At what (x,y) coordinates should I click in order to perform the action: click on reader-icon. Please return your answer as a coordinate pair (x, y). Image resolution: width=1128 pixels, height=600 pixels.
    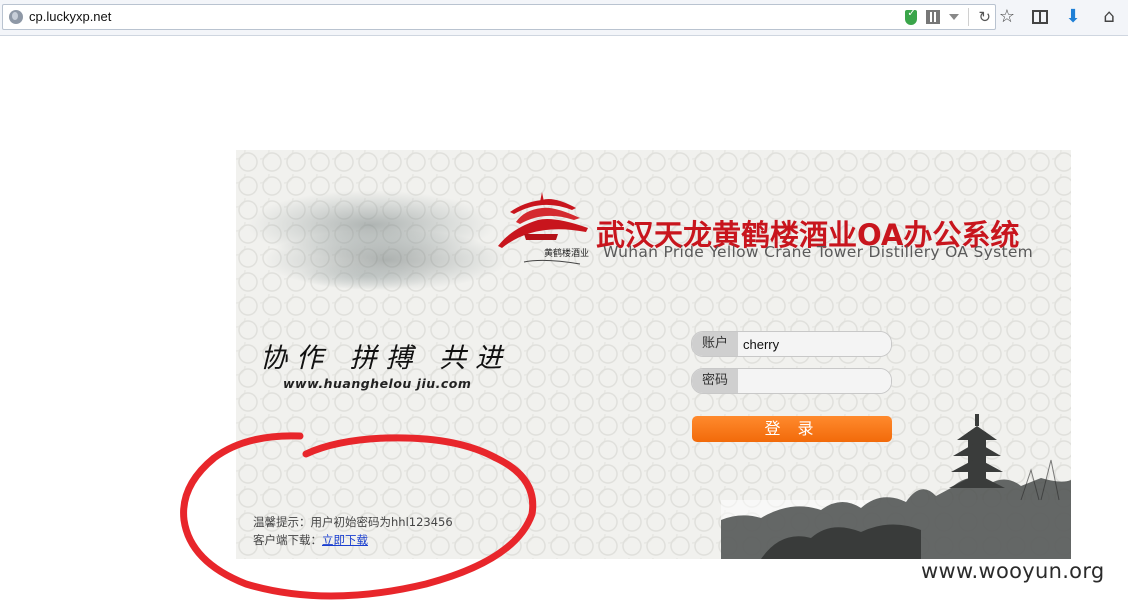
    Looking at the image, I should click on (1040, 17).